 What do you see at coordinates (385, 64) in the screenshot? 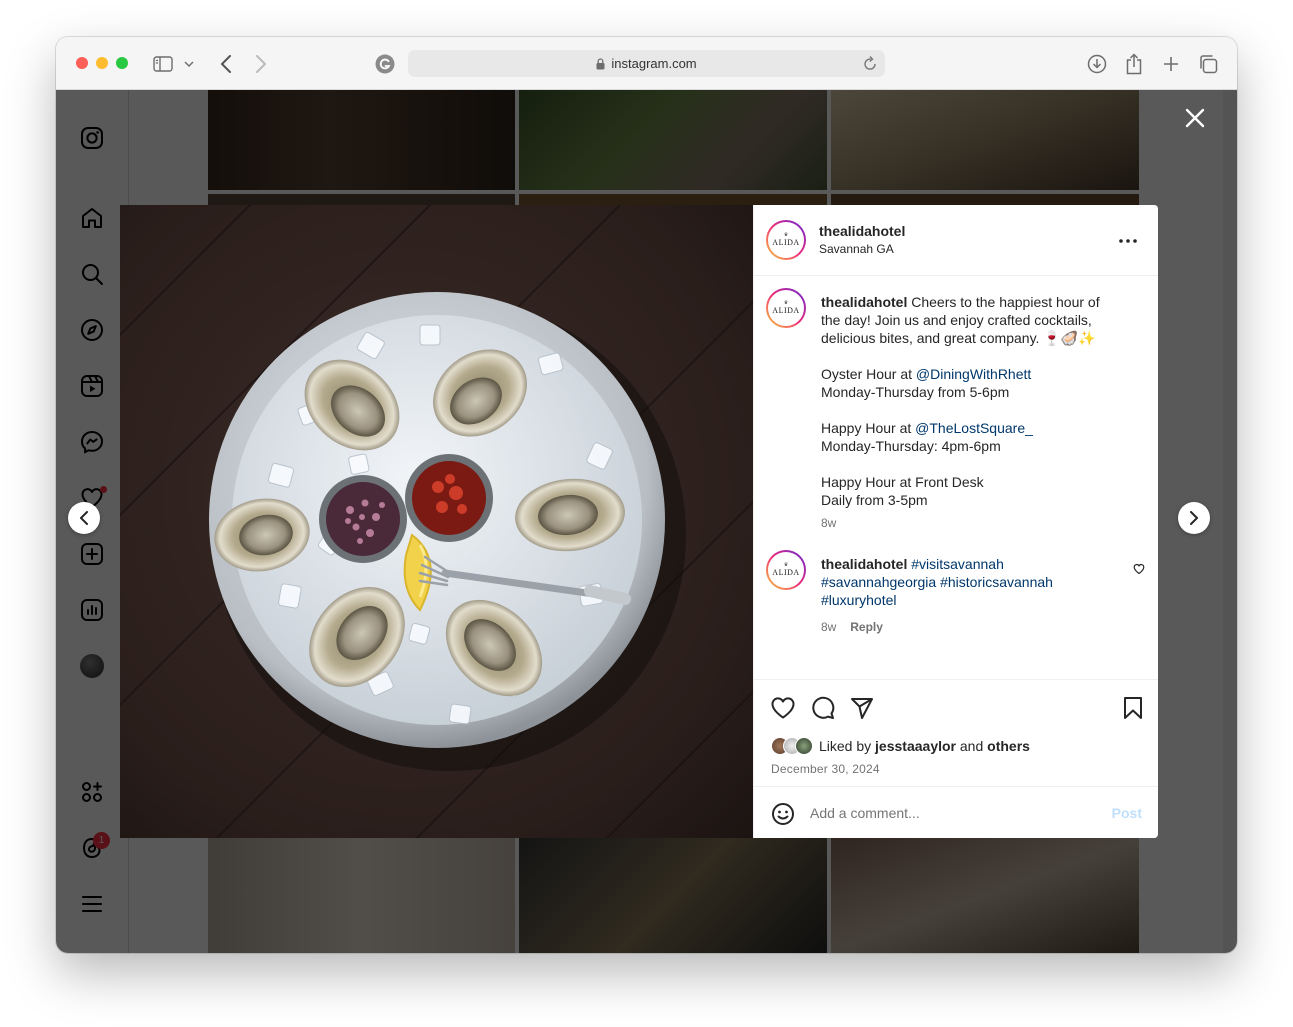
I see `grammarly-extension-icon` at bounding box center [385, 64].